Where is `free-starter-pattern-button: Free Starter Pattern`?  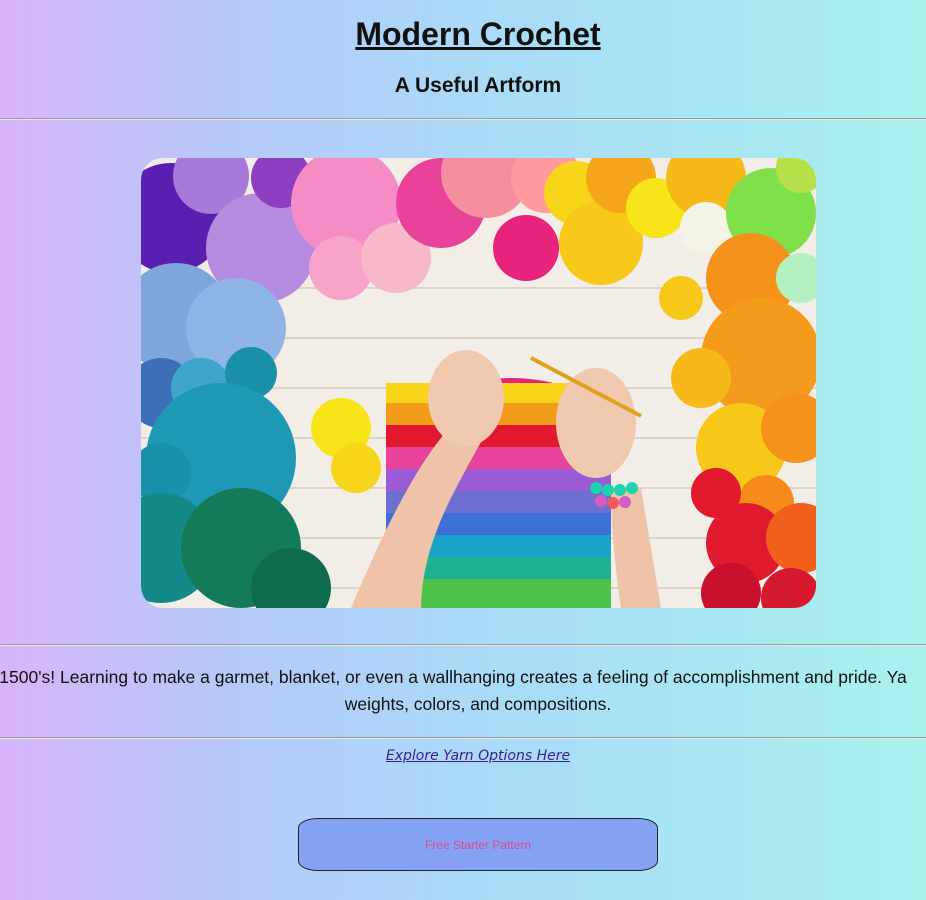
free-starter-pattern-button: Free Starter Pattern is located at coordinates (478, 844).